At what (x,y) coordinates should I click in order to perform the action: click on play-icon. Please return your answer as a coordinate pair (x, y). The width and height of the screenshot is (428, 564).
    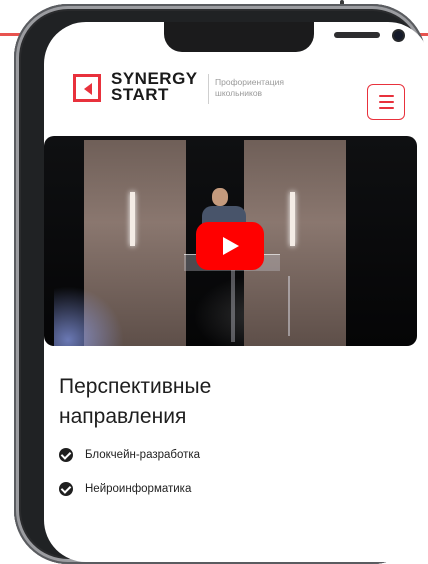
    Looking at the image, I should click on (230, 246).